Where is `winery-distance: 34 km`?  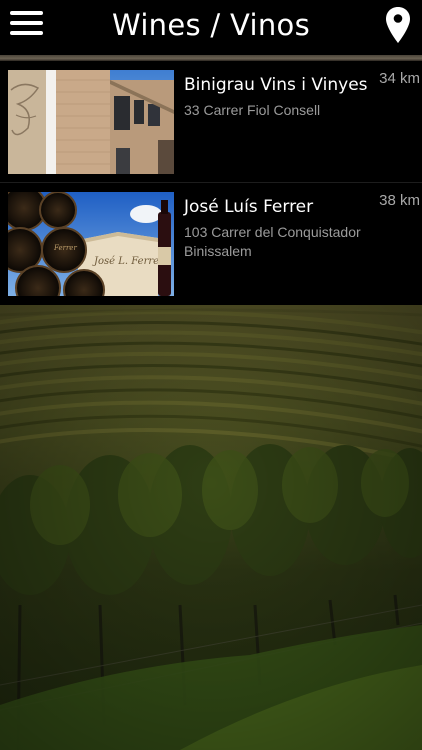 winery-distance: 34 km is located at coordinates (399, 78).